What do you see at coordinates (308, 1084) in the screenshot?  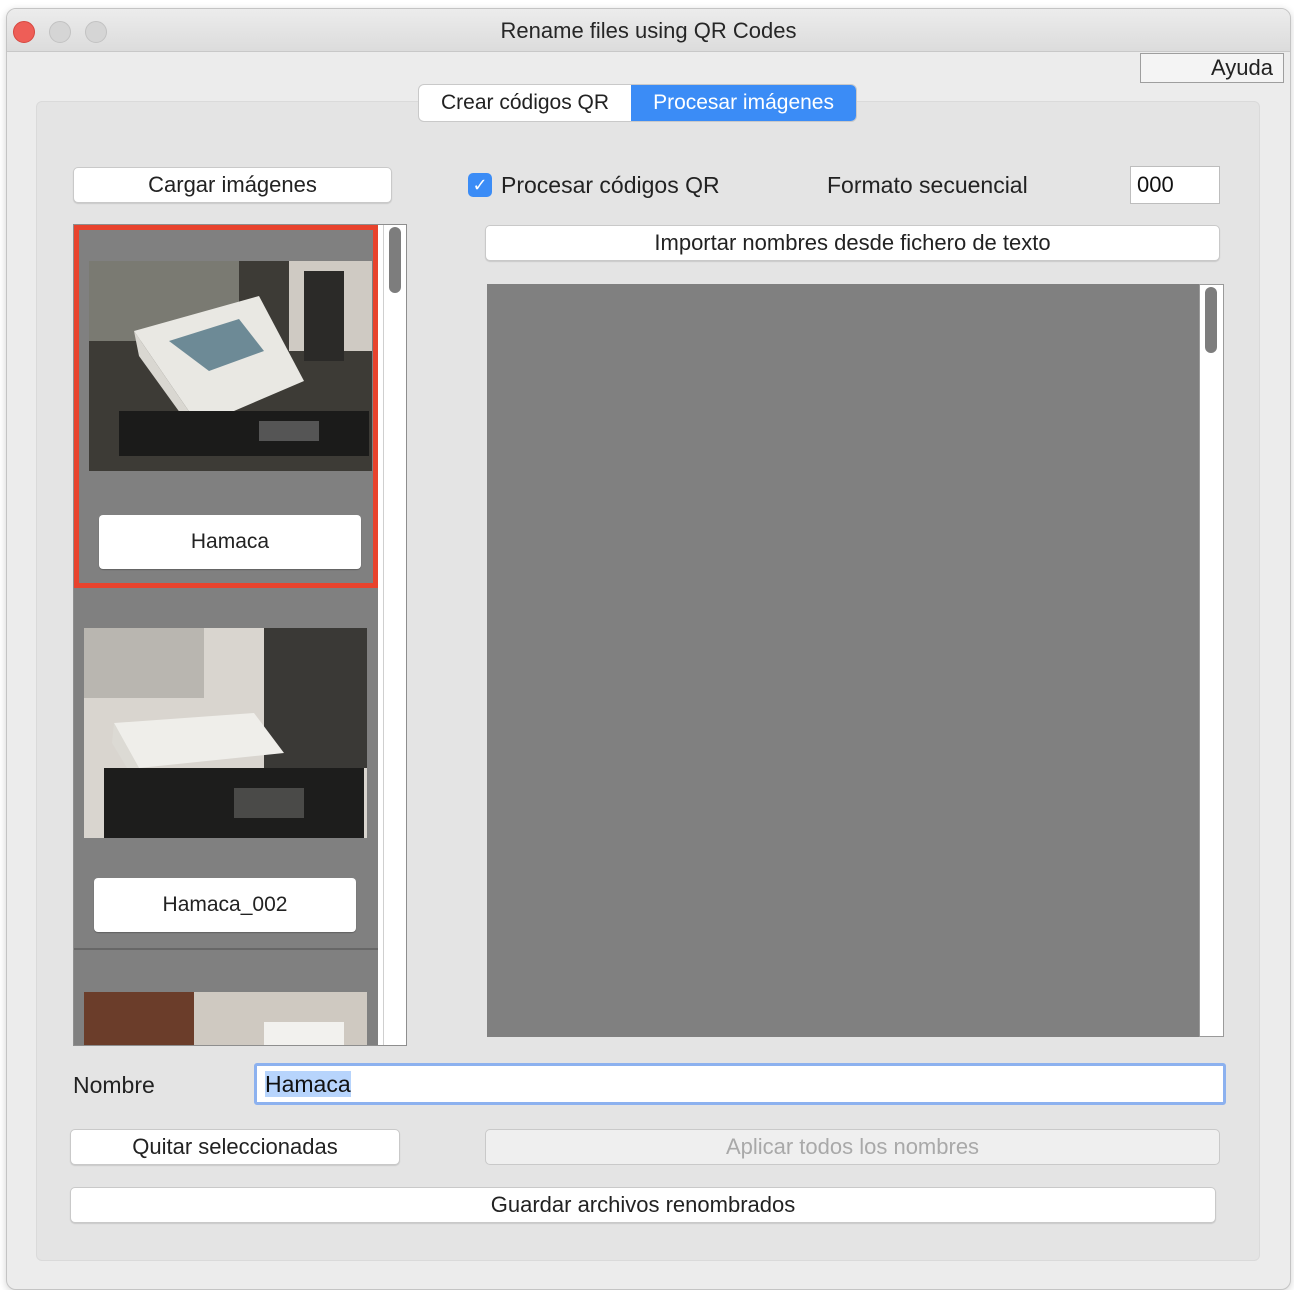 I see `name-input-value: Hamaca` at bounding box center [308, 1084].